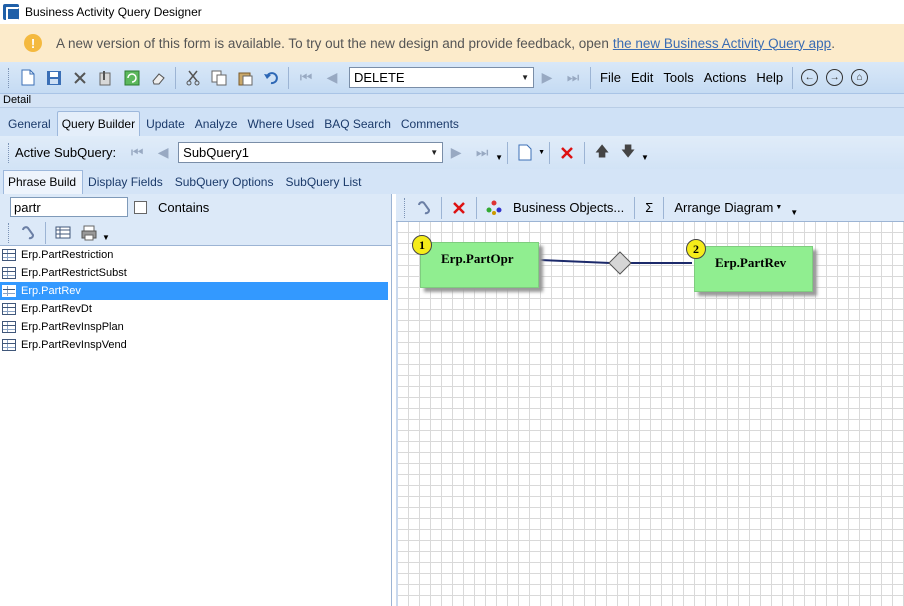 The height and width of the screenshot is (606, 904). What do you see at coordinates (810, 77) in the screenshot?
I see `back-icon: ←` at bounding box center [810, 77].